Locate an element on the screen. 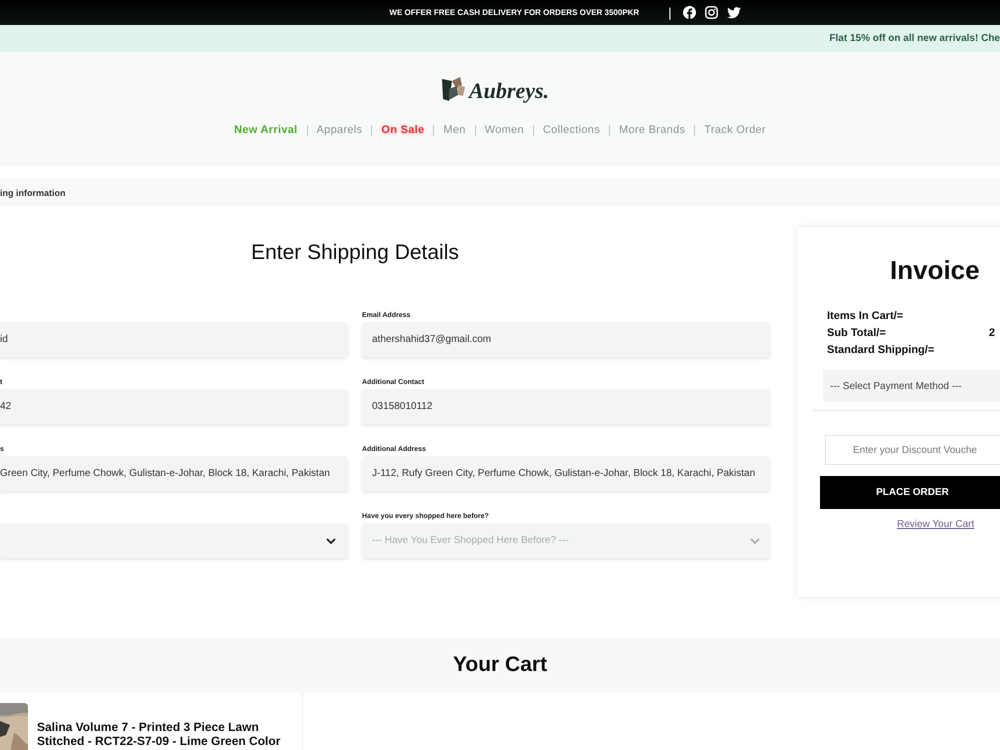  input-field: 03158010112 is located at coordinates (566, 406).